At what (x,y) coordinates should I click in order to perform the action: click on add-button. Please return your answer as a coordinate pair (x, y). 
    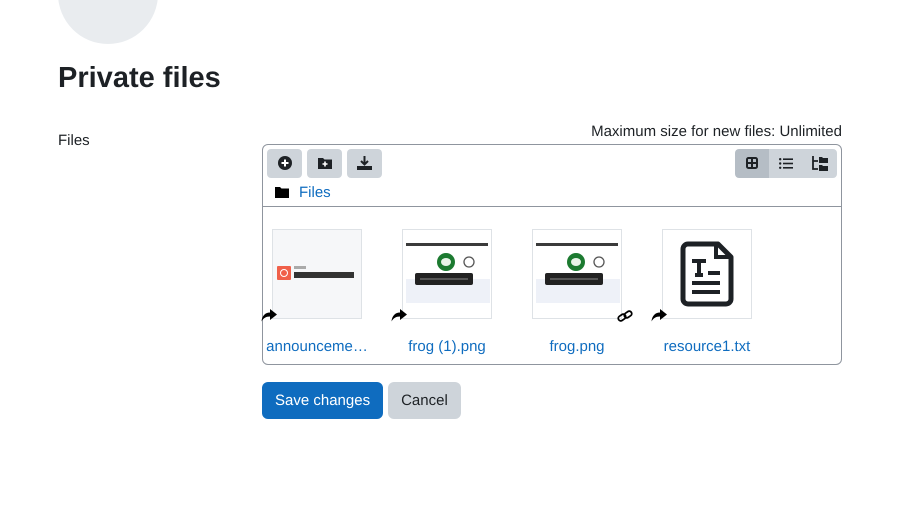
    Looking at the image, I should click on (284, 163).